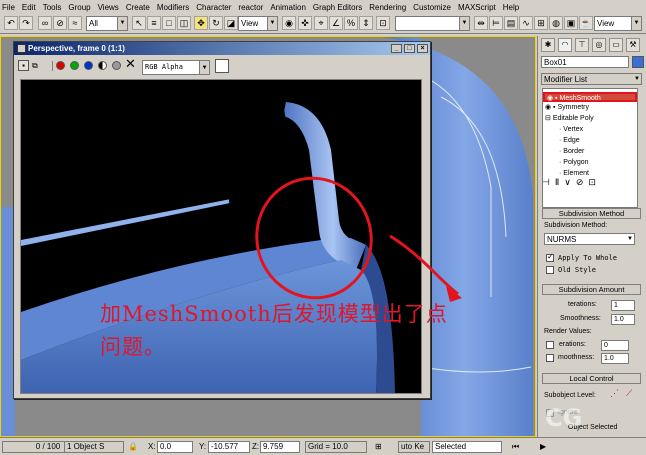  What do you see at coordinates (565, 45) in the screenshot?
I see `modify-tab-icon: ◠` at bounding box center [565, 45].